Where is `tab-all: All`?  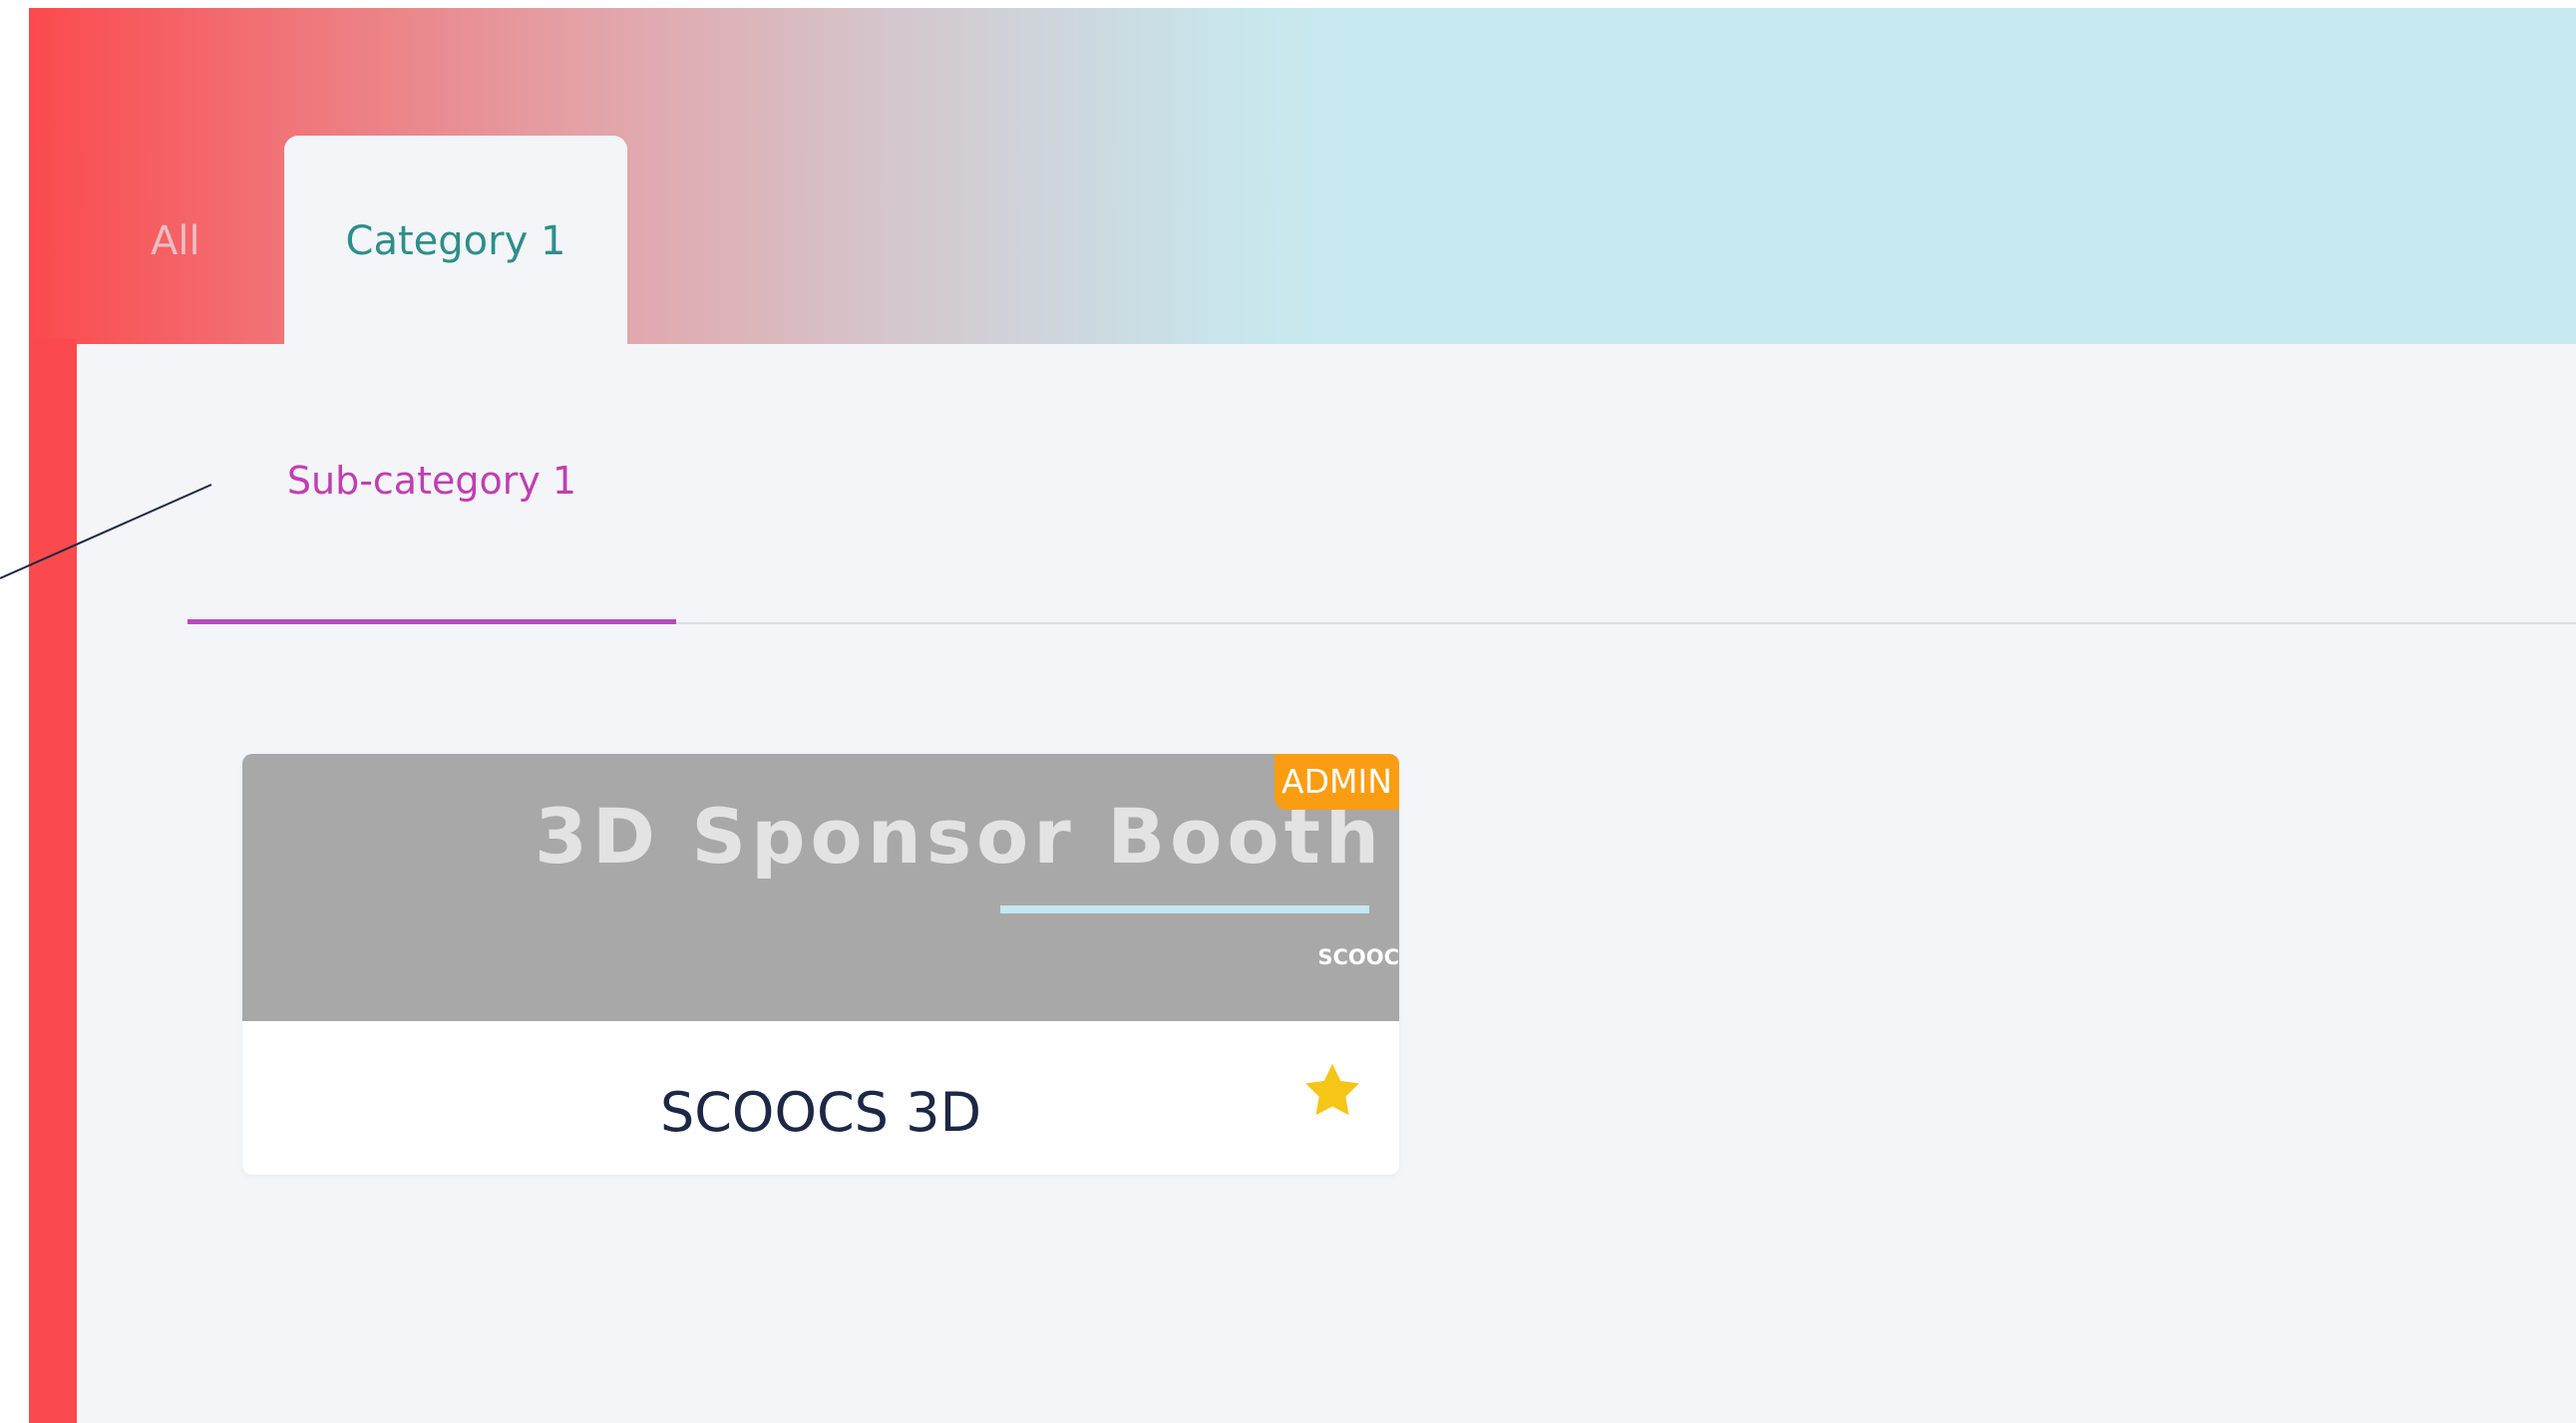
tab-all: All is located at coordinates (176, 241).